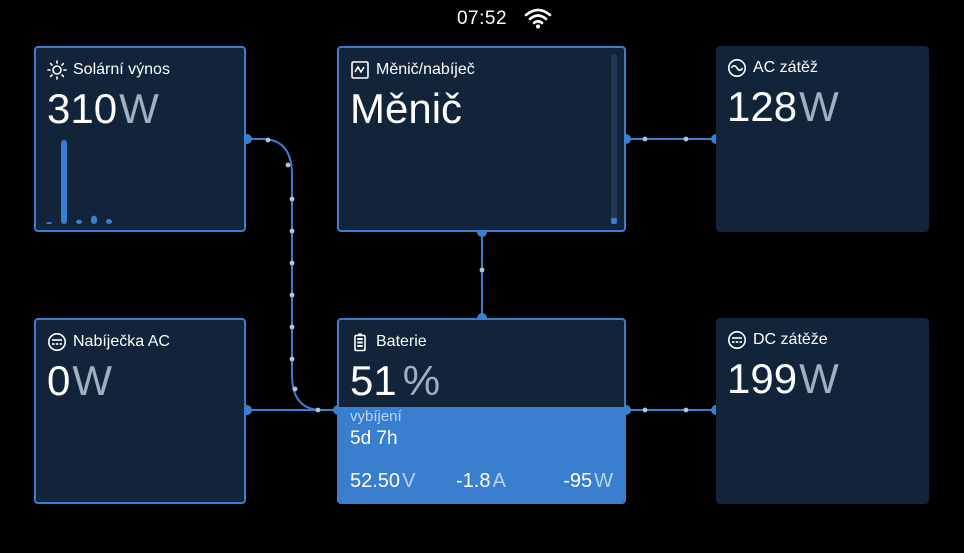 The width and height of the screenshot is (964, 553). I want to click on ac-charger-card: Nabíječka AC 0W, so click(140, 411).